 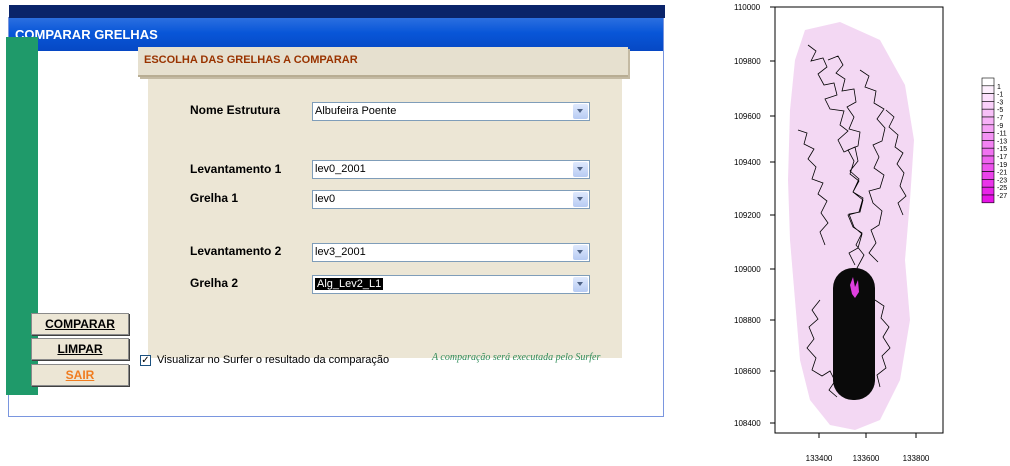 What do you see at coordinates (1000, 95) in the screenshot?
I see `legend-label: -1` at bounding box center [1000, 95].